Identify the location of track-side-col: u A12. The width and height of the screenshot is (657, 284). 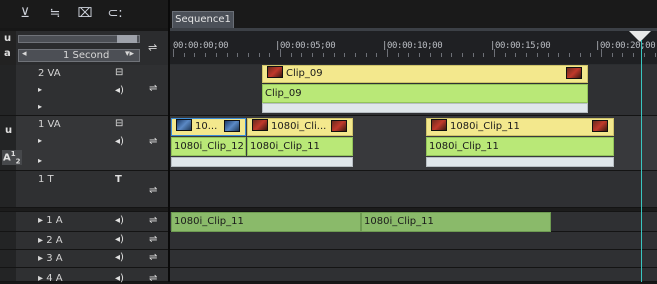
(11, 143).